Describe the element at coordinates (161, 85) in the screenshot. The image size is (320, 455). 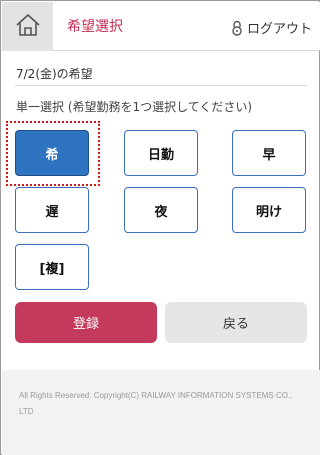
I see `divider` at that location.